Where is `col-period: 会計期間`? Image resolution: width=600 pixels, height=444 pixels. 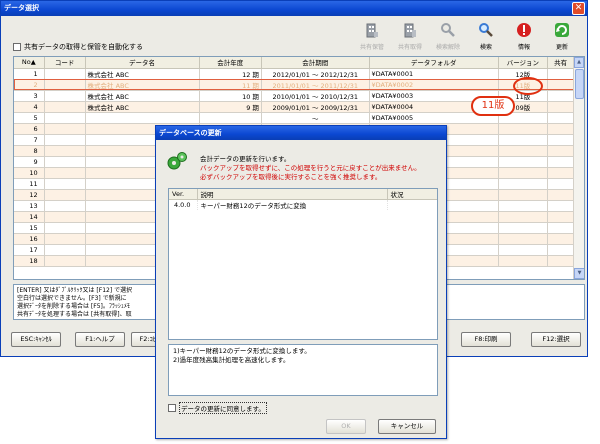
col-period: 会計期間 is located at coordinates (315, 63).